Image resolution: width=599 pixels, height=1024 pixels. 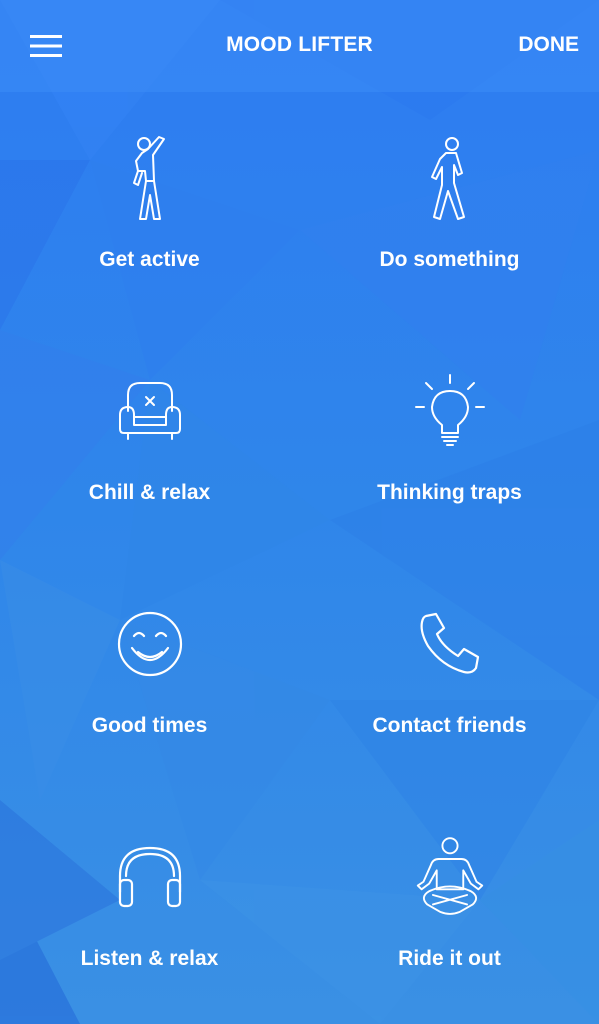 I want to click on tile-label: Good times, so click(x=149, y=725).